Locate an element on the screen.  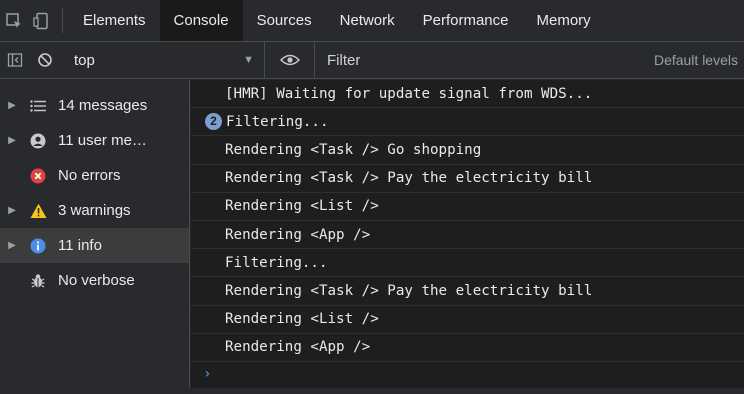
bug-icon is located at coordinates (38, 281).